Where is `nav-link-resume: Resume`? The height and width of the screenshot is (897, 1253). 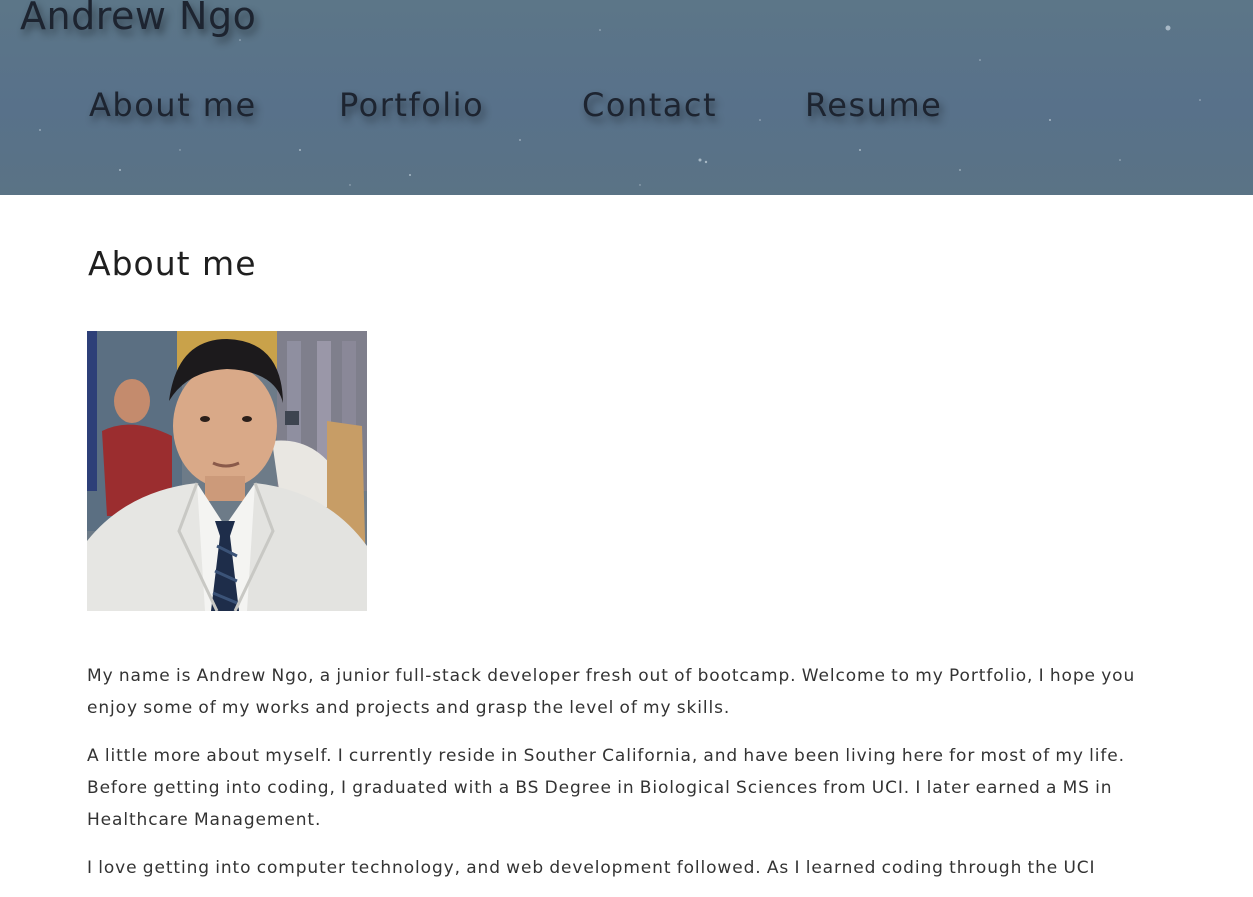
nav-link-resume: Resume is located at coordinates (873, 105).